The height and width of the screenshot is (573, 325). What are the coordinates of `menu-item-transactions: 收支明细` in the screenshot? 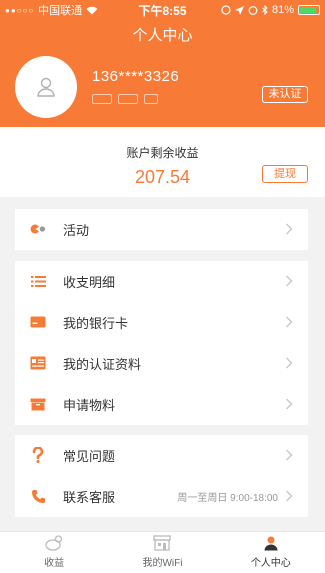 It's located at (161, 281).